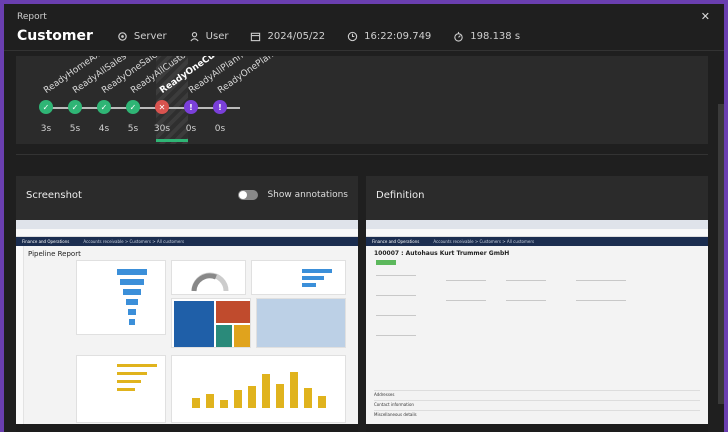 The image size is (728, 432). What do you see at coordinates (258, 389) in the screenshot?
I see `column-tile` at bounding box center [258, 389].